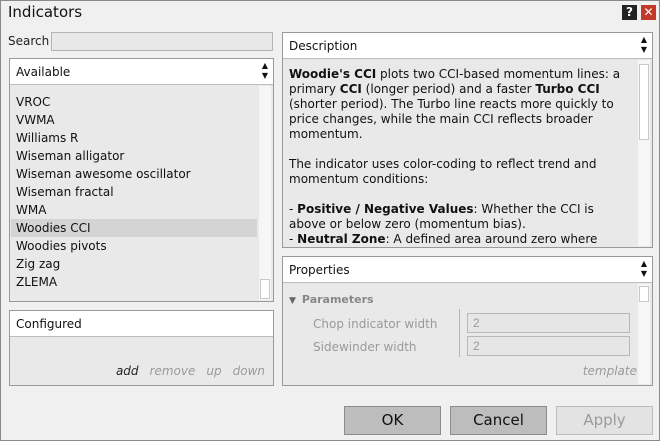 This screenshot has width=660, height=441. What do you see at coordinates (644, 153) in the screenshot?
I see `description-scrollbar` at bounding box center [644, 153].